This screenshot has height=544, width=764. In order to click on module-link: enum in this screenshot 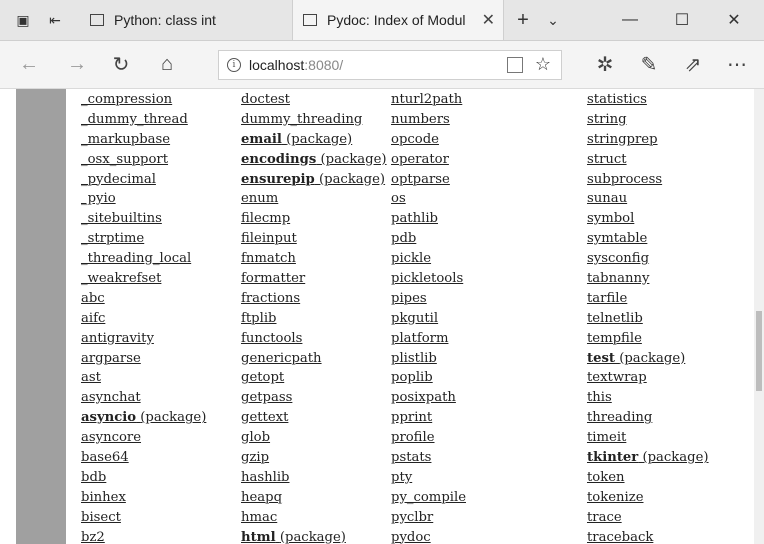, I will do `click(259, 198)`.